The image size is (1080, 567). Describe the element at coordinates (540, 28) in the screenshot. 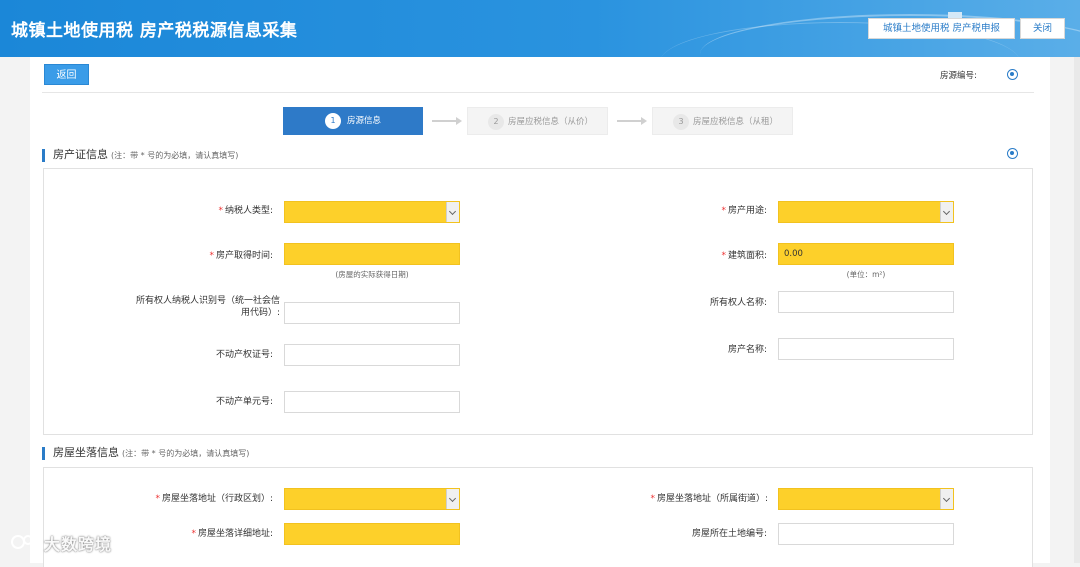

I see `app-header: 城镇土地使用税 房产税税源信息采集 城镇土地使用税 房产税申报 关闭` at that location.